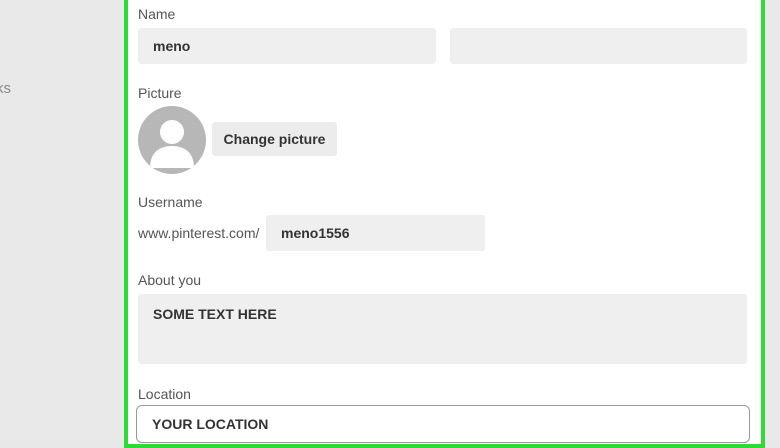 The image size is (780, 448). Describe the element at coordinates (157, 14) in the screenshot. I see `name-label: Name` at that location.